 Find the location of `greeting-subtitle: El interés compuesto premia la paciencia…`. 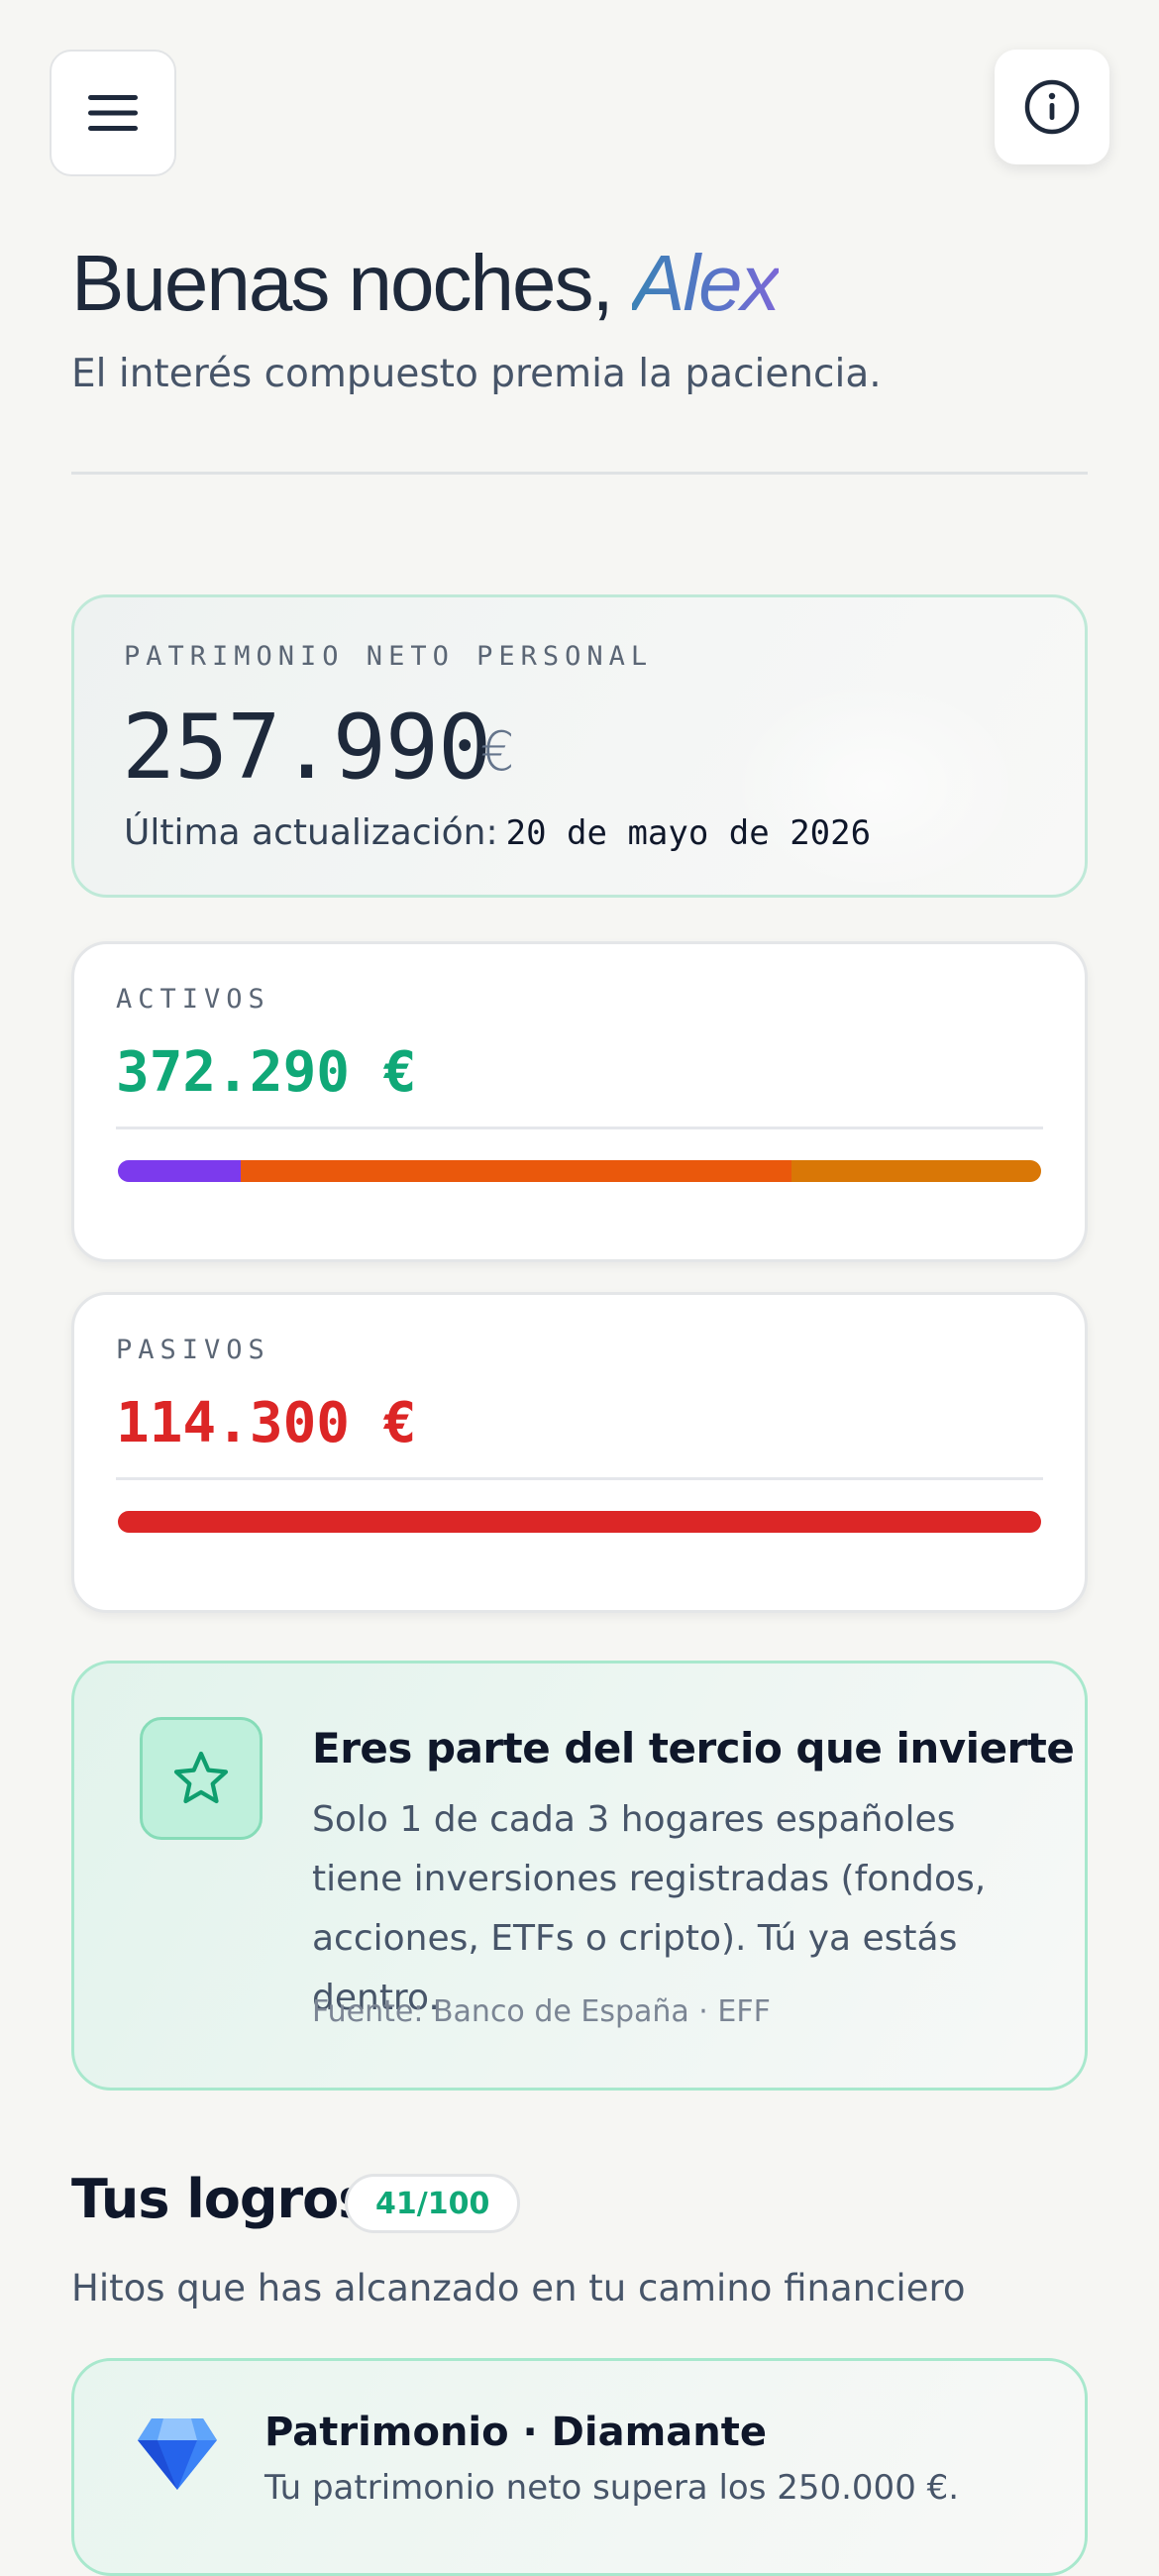

greeting-subtitle: El interés compuesto premia la paciencia… is located at coordinates (476, 374).